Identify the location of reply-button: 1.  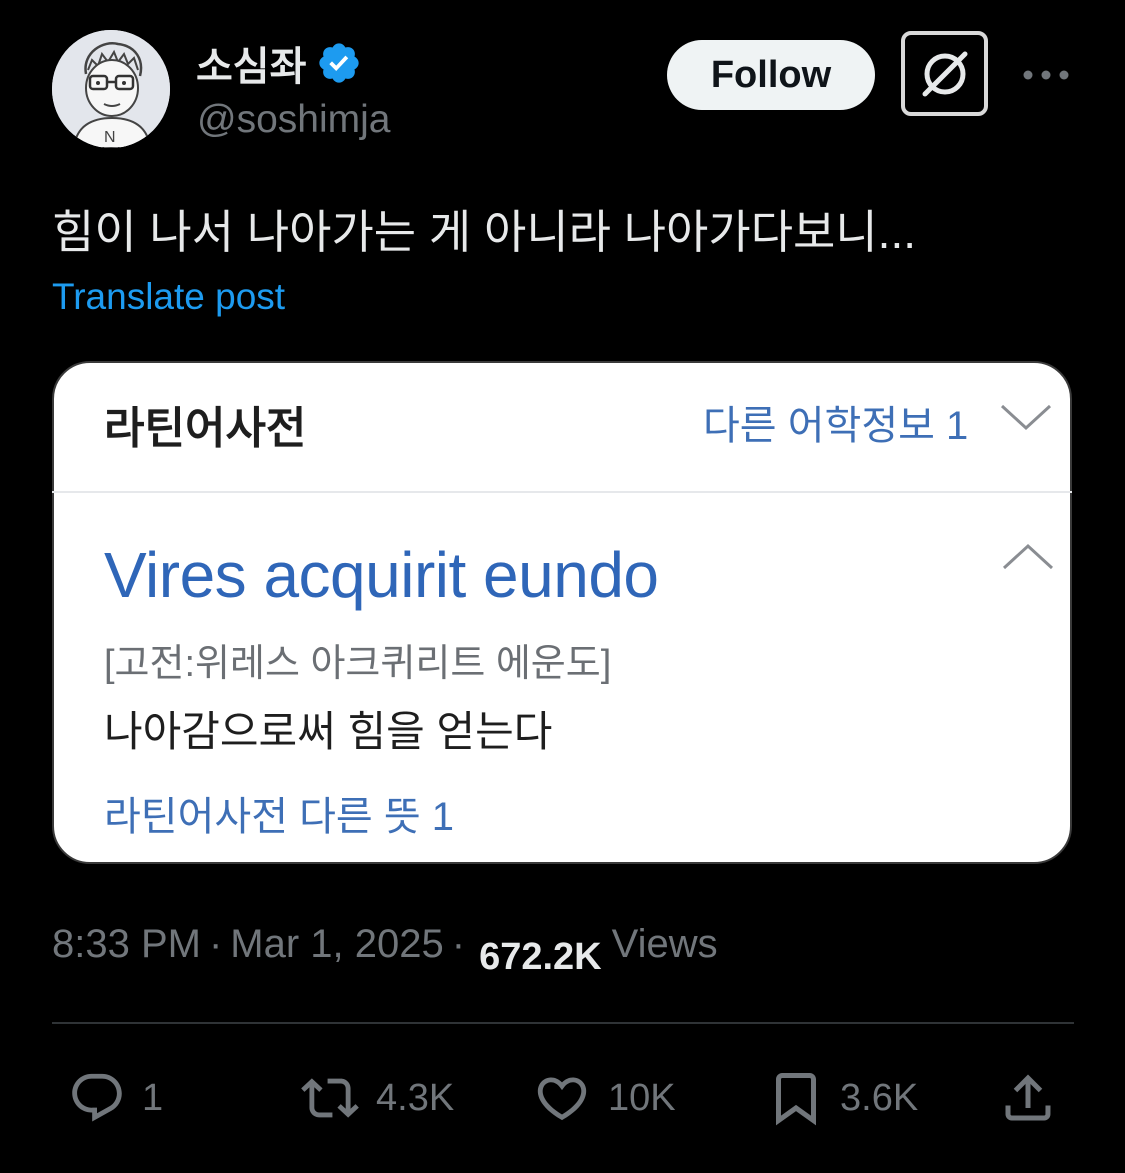
(114, 1098).